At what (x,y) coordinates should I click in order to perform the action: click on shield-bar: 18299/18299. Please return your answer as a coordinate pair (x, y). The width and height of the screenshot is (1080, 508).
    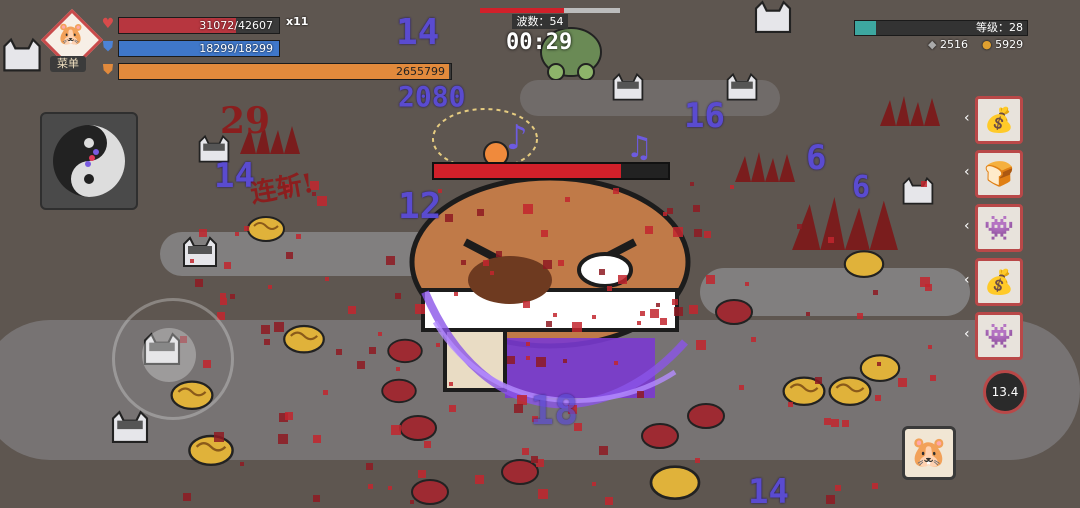
    Looking at the image, I should click on (199, 48).